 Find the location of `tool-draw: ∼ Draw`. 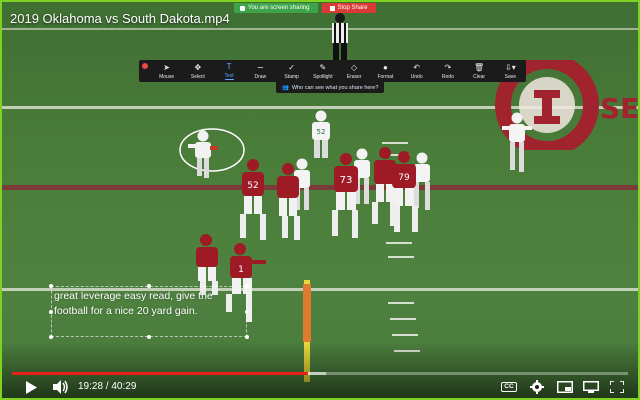

tool-draw: ∼ Draw is located at coordinates (260, 71).